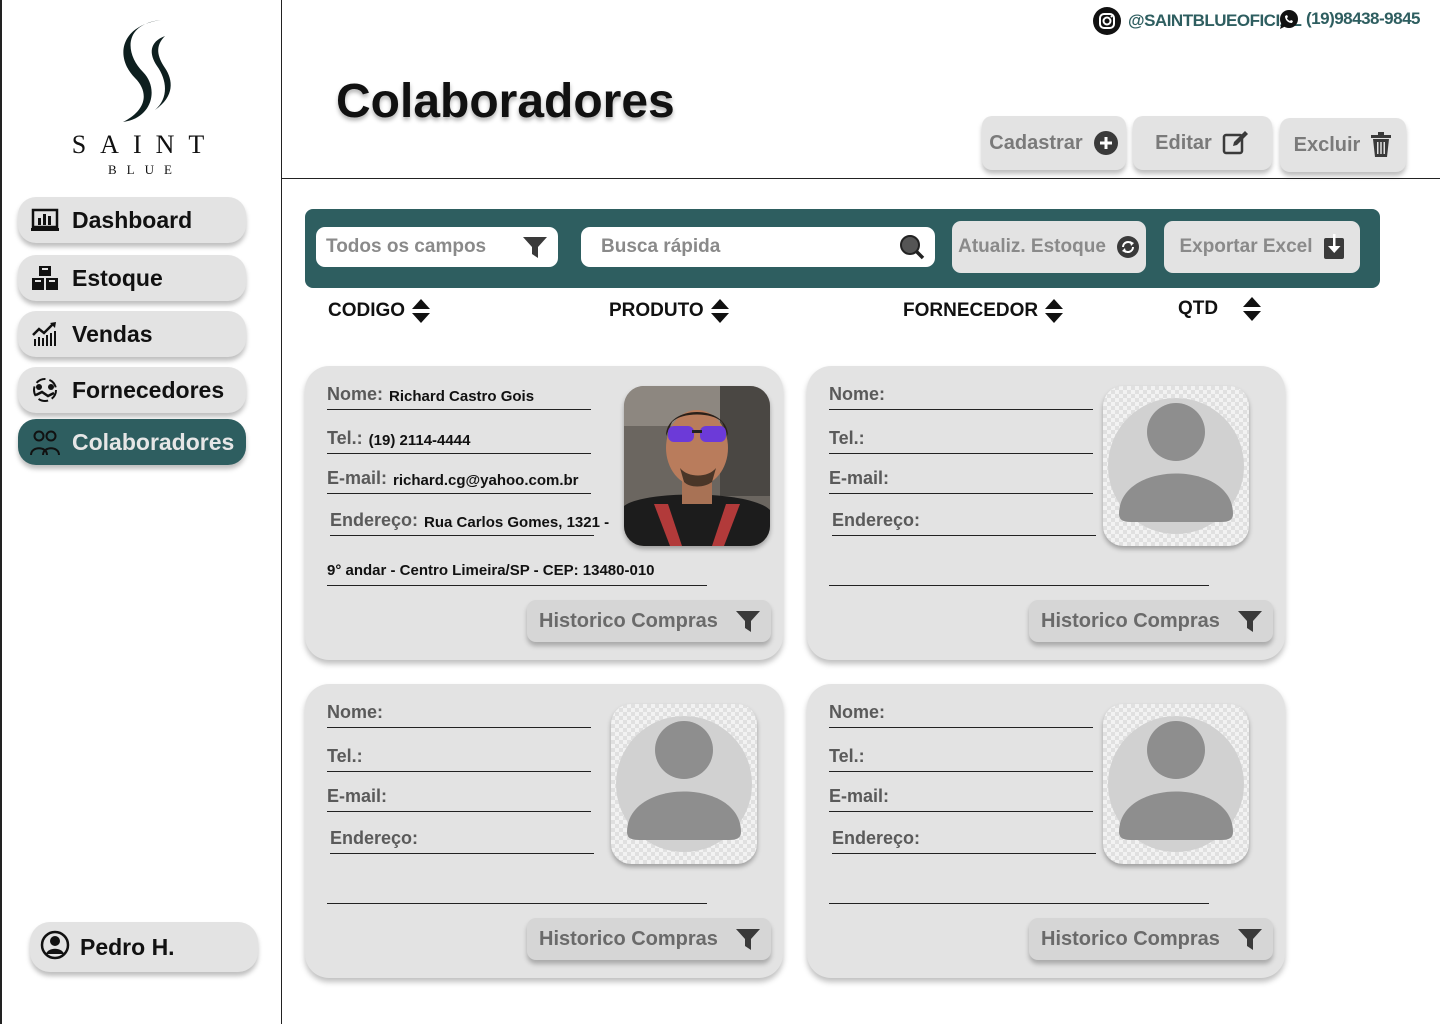  What do you see at coordinates (153, 441) in the screenshot?
I see `sidebar-item-label: Colaboradores` at bounding box center [153, 441].